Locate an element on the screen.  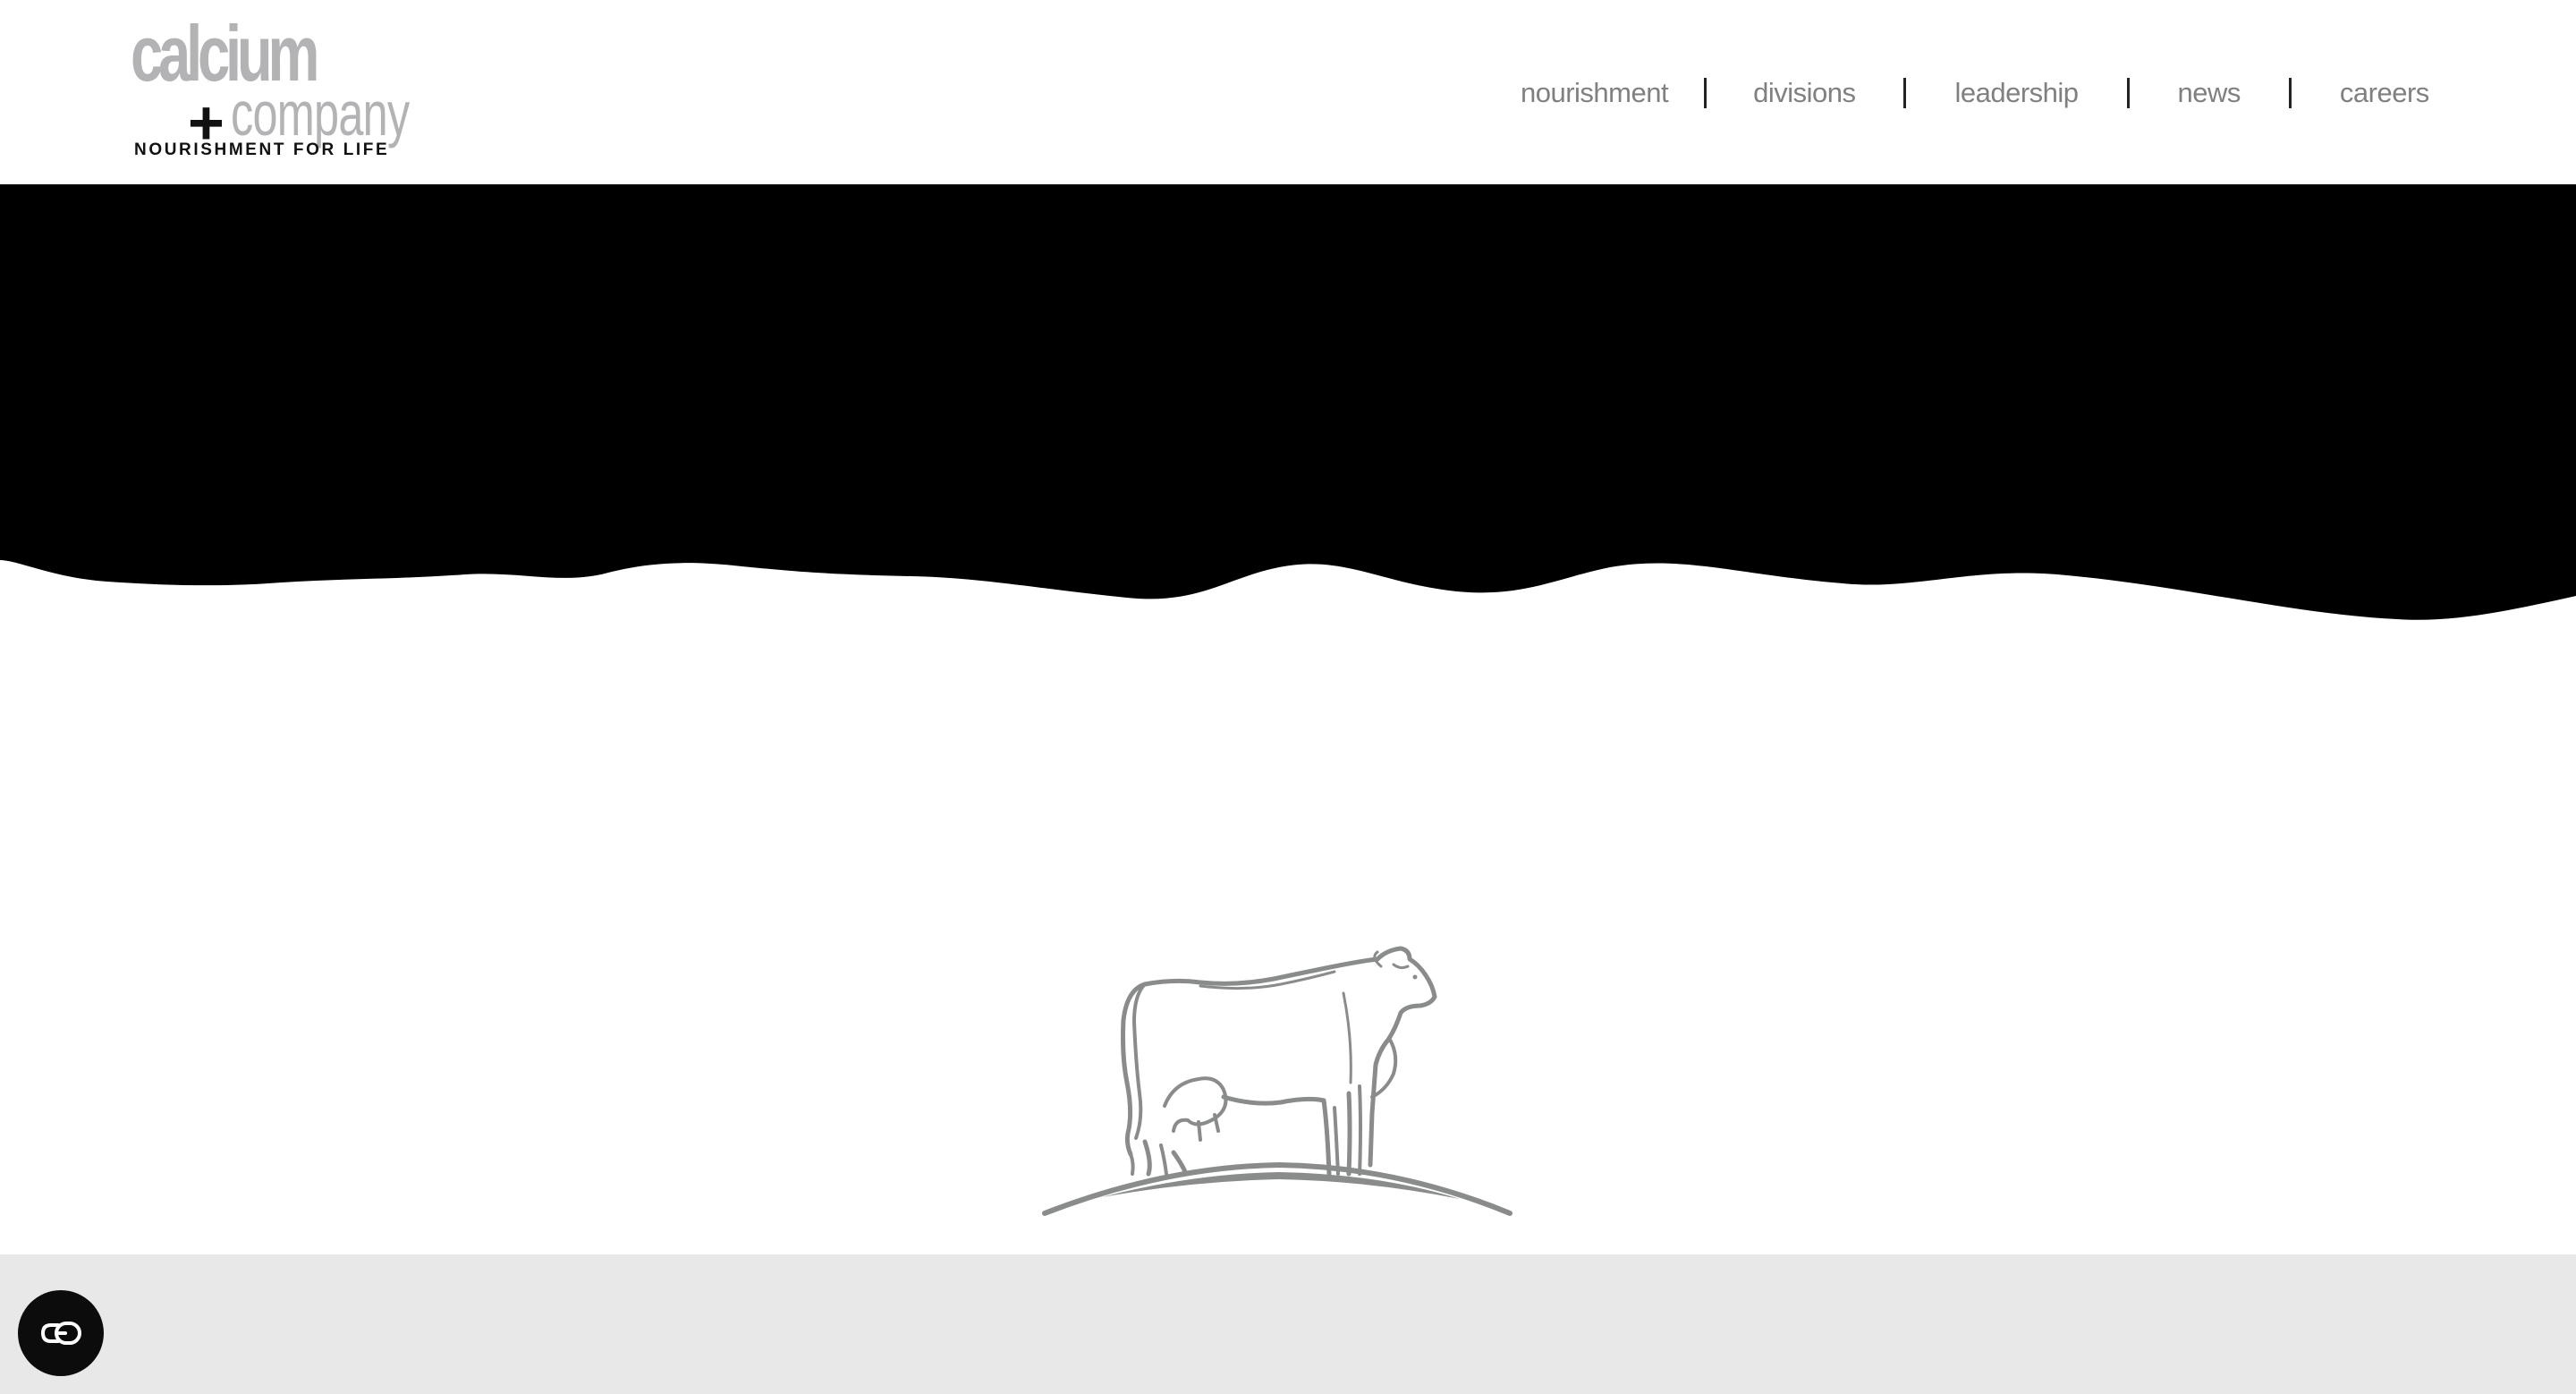
cow-on-hill-icon is located at coordinates (1276, 1081).